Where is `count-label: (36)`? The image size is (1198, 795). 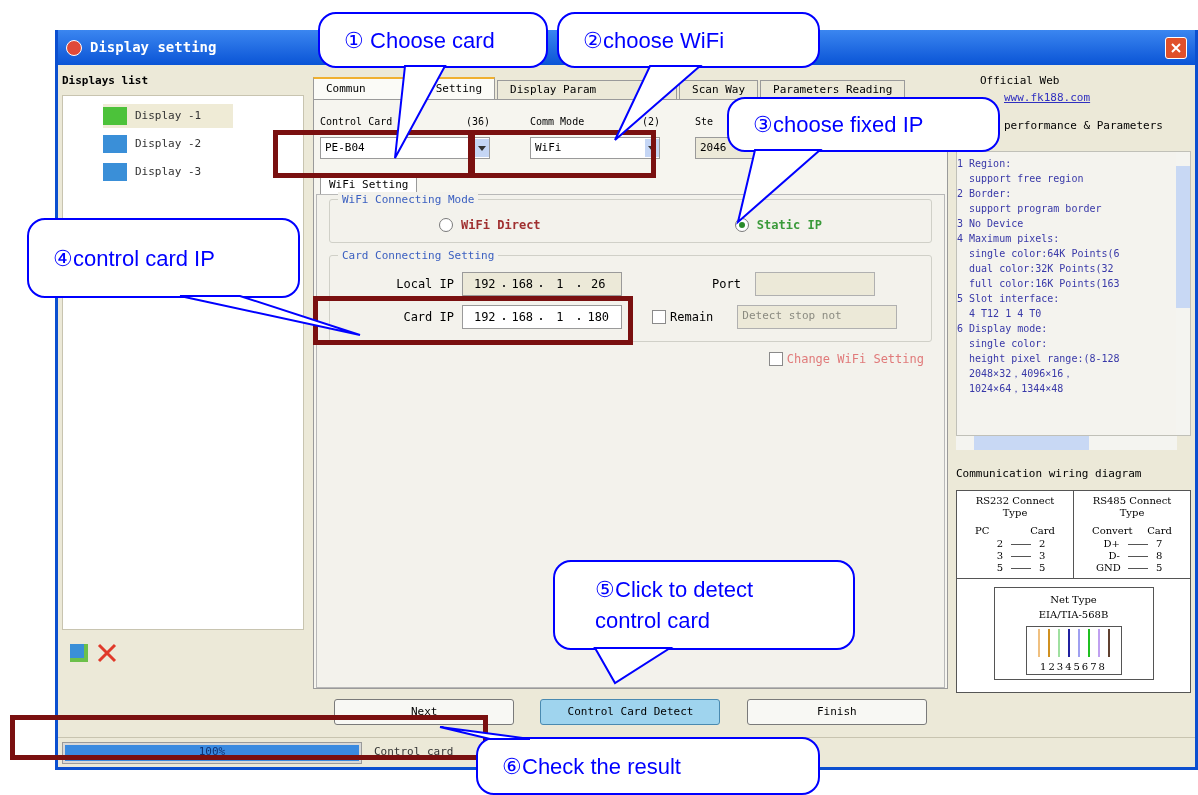
count-label: (36) is located at coordinates (477, 122).